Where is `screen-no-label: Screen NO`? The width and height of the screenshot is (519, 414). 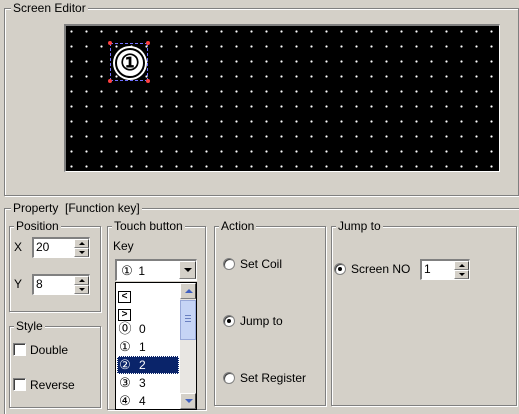
screen-no-label: Screen NO is located at coordinates (380, 269).